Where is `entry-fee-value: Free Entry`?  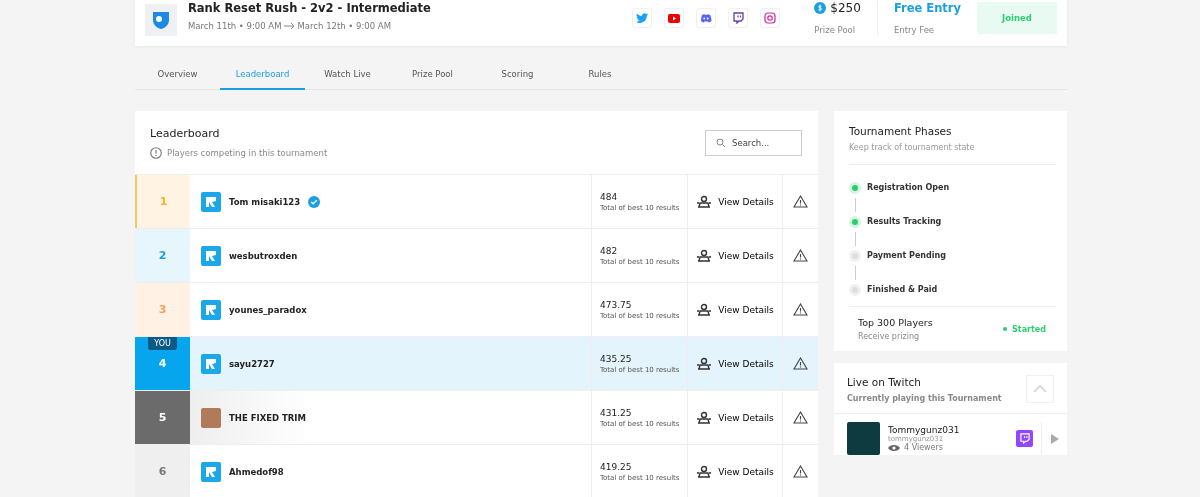
entry-fee-value: Free Entry is located at coordinates (927, 8).